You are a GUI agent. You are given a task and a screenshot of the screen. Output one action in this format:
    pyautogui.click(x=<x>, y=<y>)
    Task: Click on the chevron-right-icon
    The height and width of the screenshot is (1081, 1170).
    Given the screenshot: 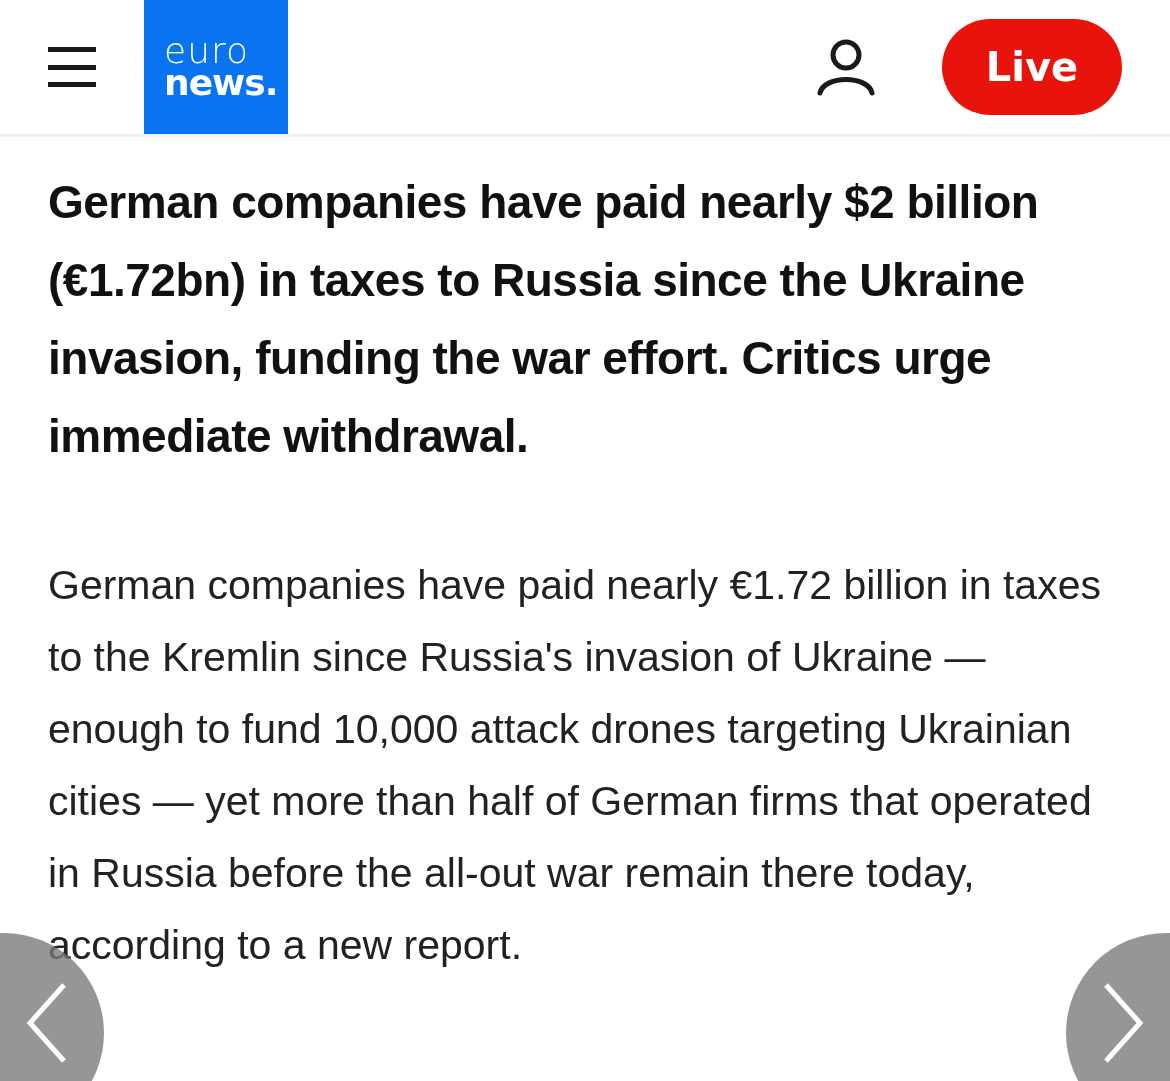 What is the action you would take?
    pyautogui.click(x=1124, y=1023)
    